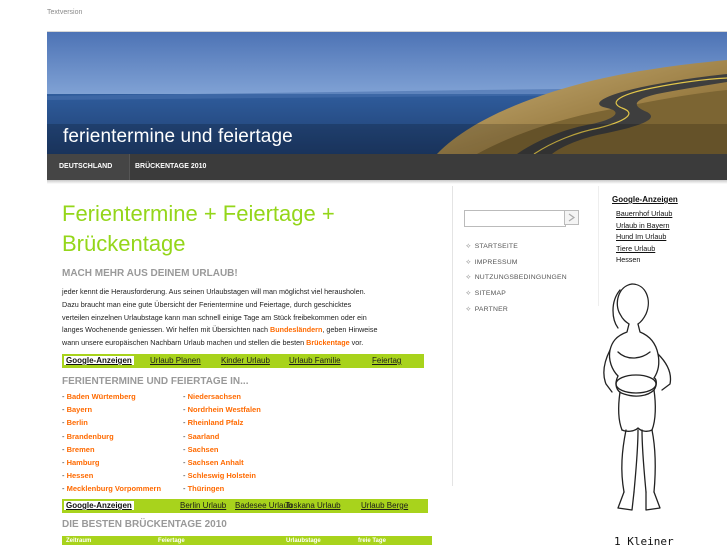 This screenshot has height=548, width=727. What do you see at coordinates (99, 396) in the screenshot?
I see `state-link: - Baden Würtemberg` at bounding box center [99, 396].